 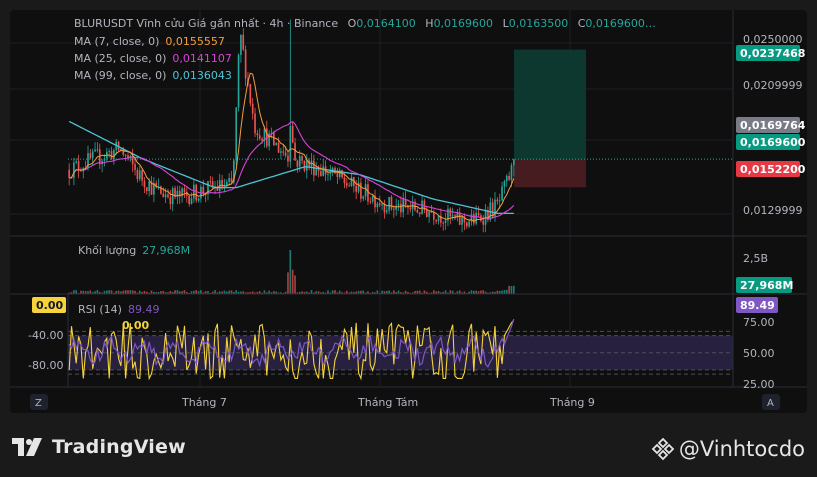 I want to click on handle-text: @Vinhtocdo, so click(x=741, y=449).